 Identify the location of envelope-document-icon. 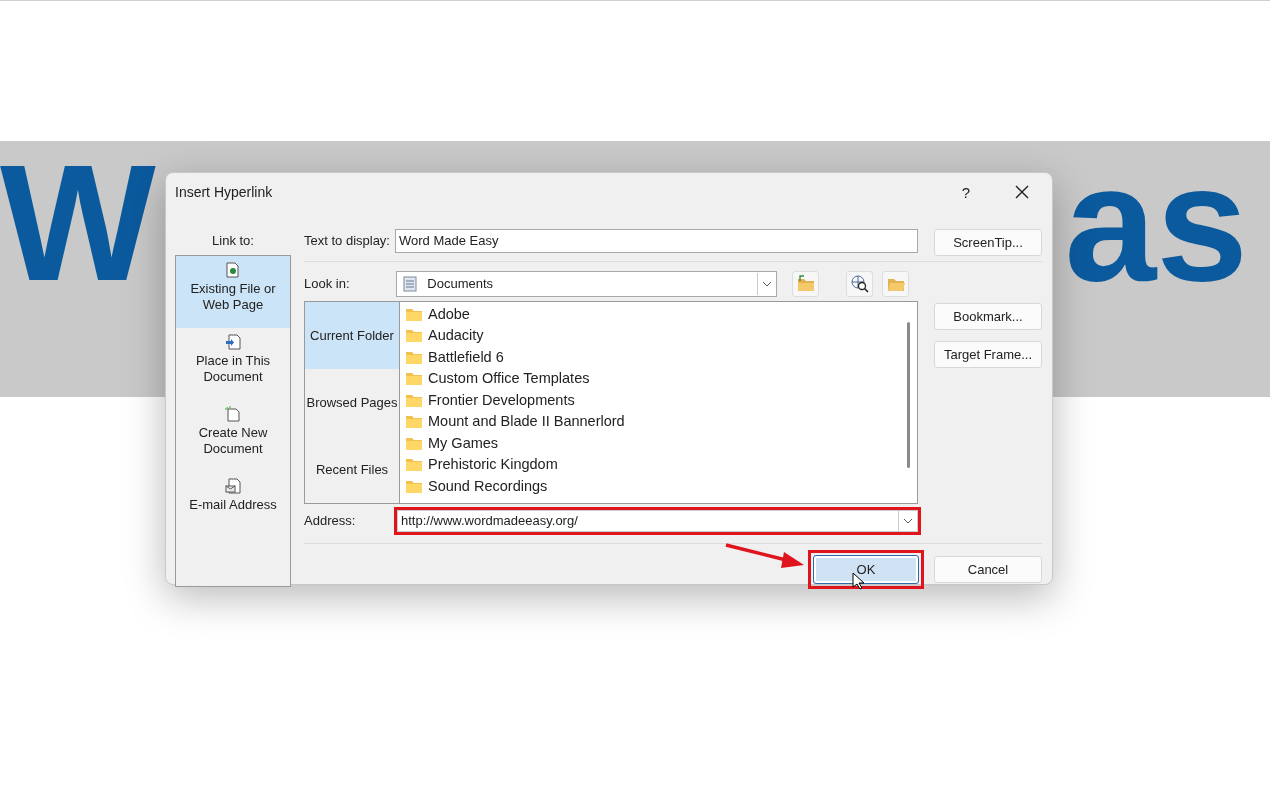
(233, 486).